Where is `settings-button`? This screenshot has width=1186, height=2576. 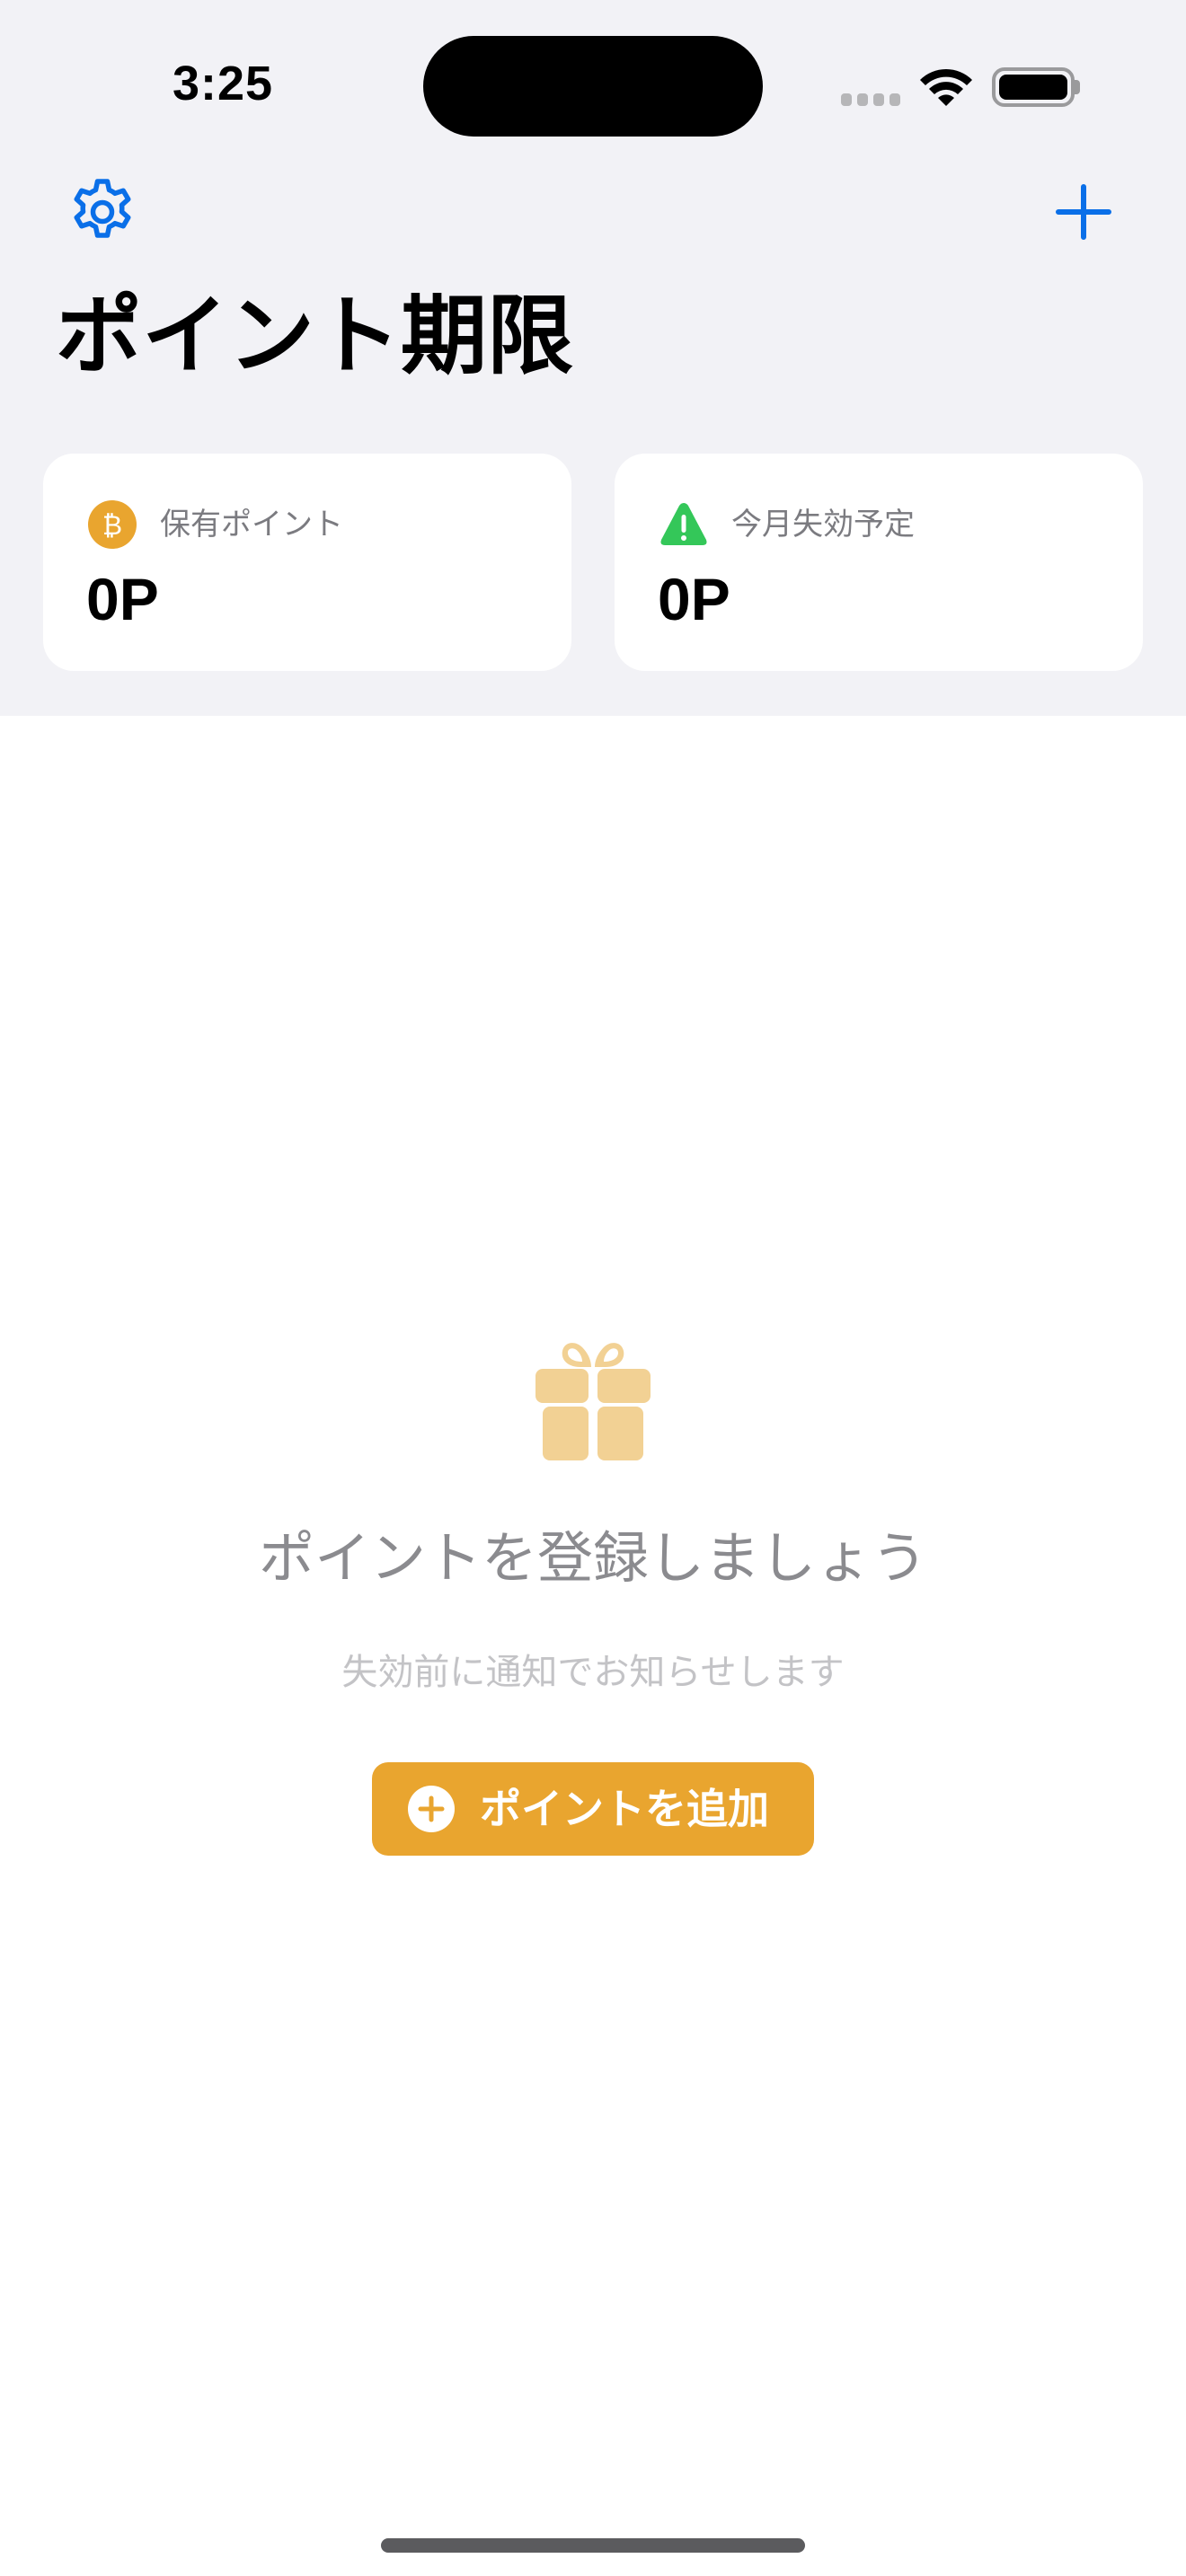 settings-button is located at coordinates (102, 212).